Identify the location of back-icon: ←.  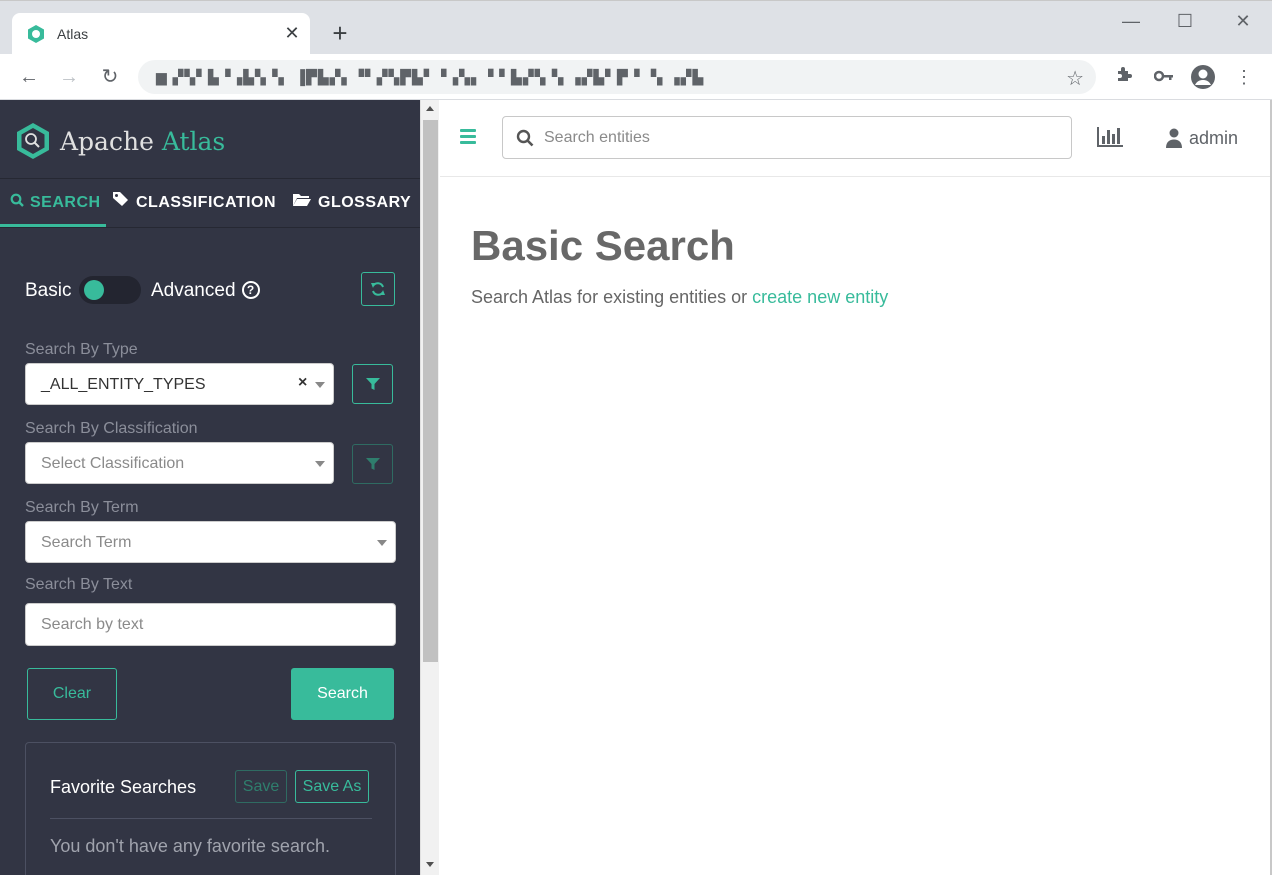
(29, 77).